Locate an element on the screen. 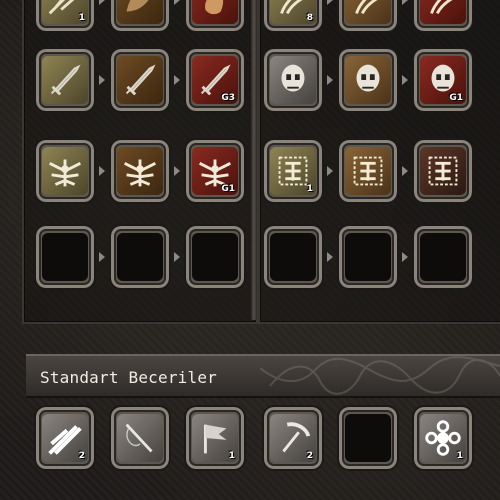 The image size is (500, 500). skill-tile-right-r4-c3 is located at coordinates (443, 257).